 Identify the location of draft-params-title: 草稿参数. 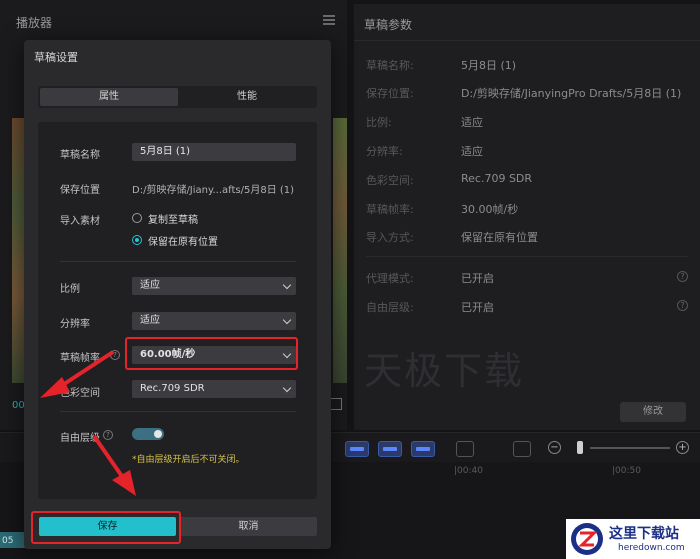
(388, 25).